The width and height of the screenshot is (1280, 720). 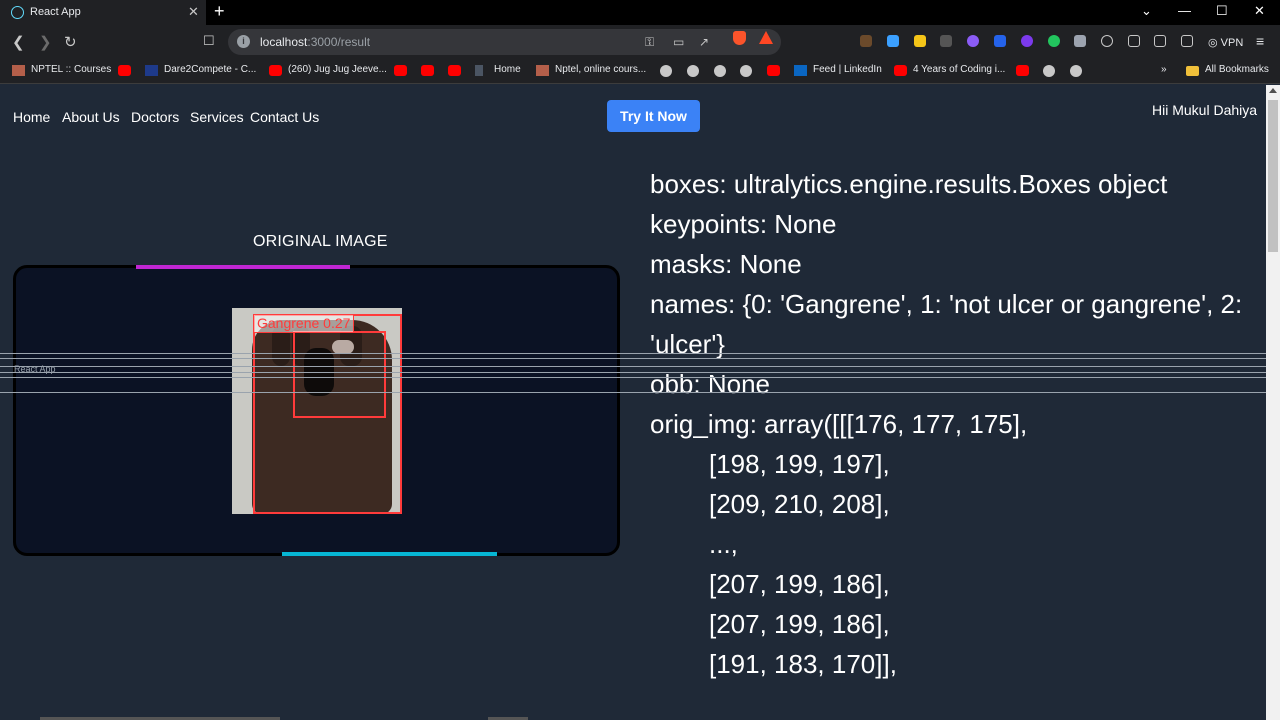 I want to click on nav-link-contact: Contact Us, so click(x=284, y=117).